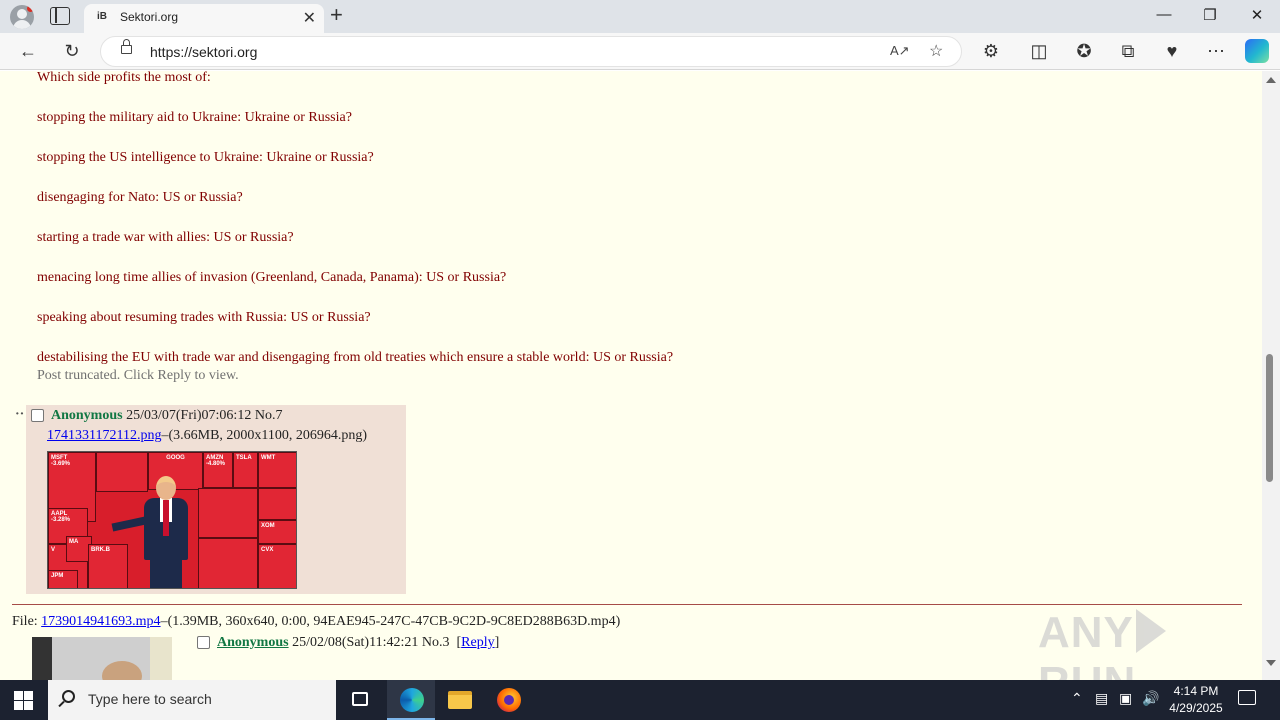  What do you see at coordinates (1210, 15) in the screenshot?
I see `restore-button: ❐` at bounding box center [1210, 15].